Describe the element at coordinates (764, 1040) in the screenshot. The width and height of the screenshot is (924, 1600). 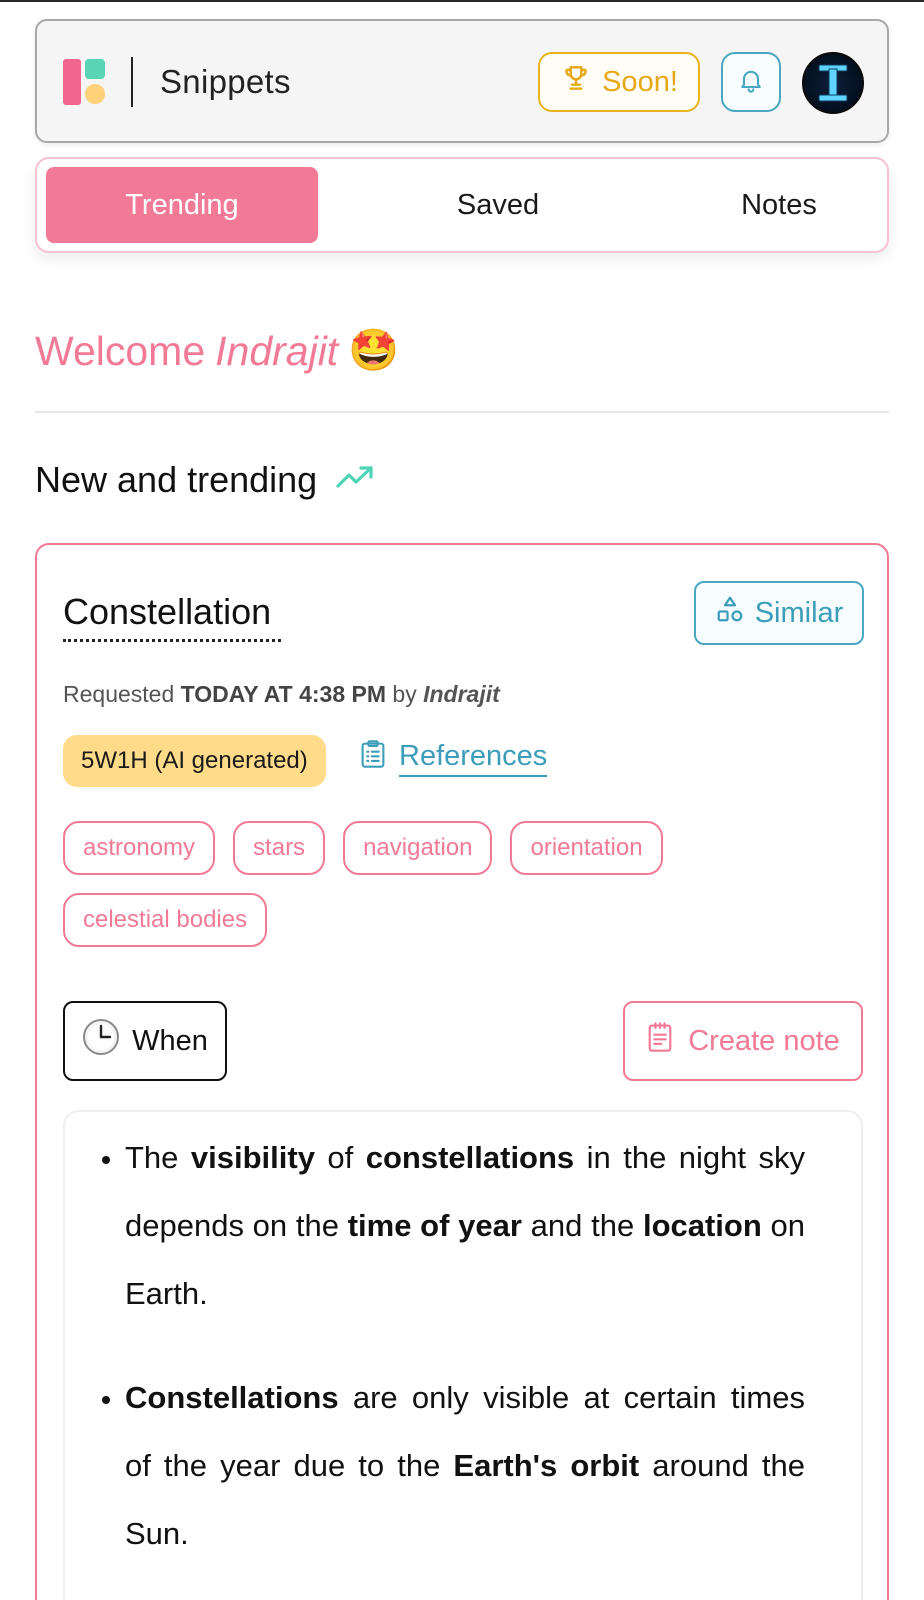
I see `create-note-label: Create note` at that location.